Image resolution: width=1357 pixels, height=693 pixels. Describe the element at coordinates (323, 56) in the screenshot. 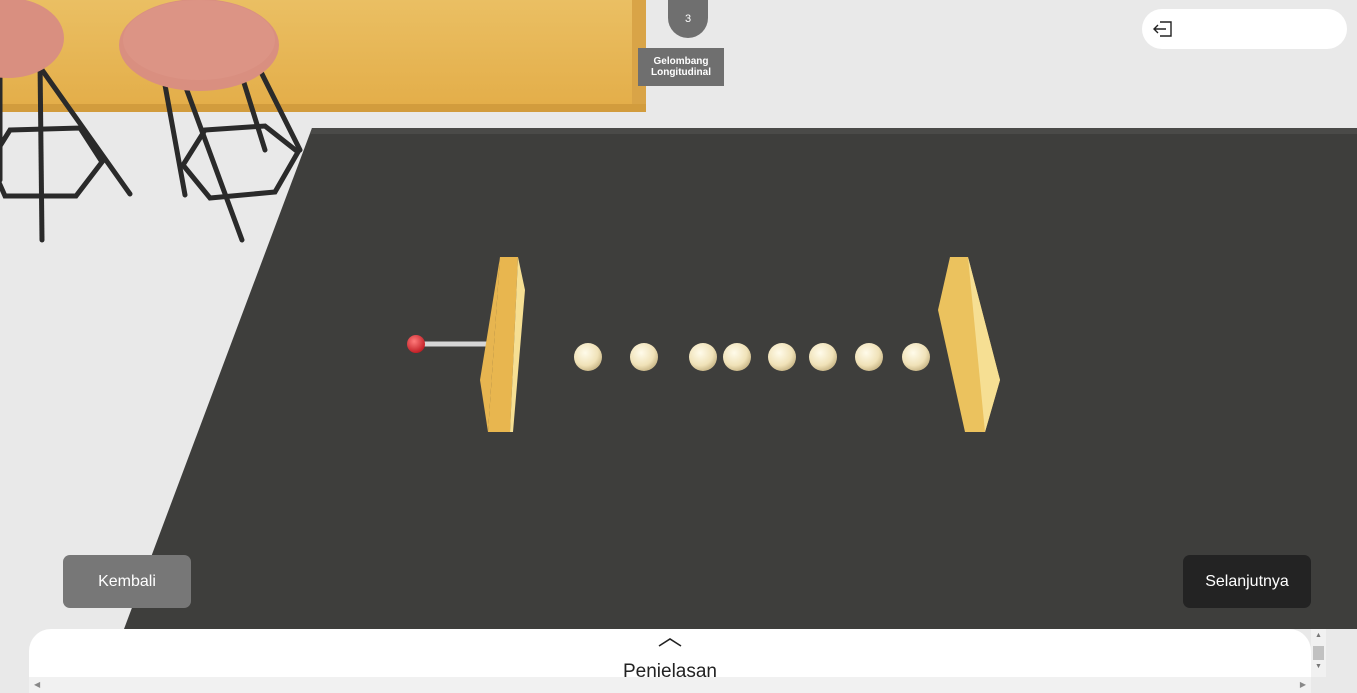

I see `yellow-table` at that location.